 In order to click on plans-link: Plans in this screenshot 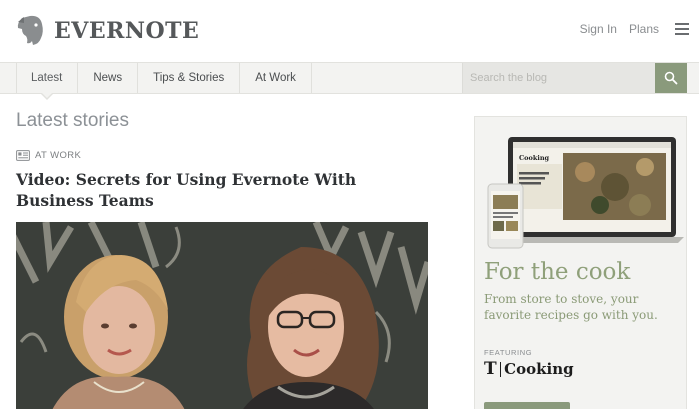, I will do `click(644, 29)`.